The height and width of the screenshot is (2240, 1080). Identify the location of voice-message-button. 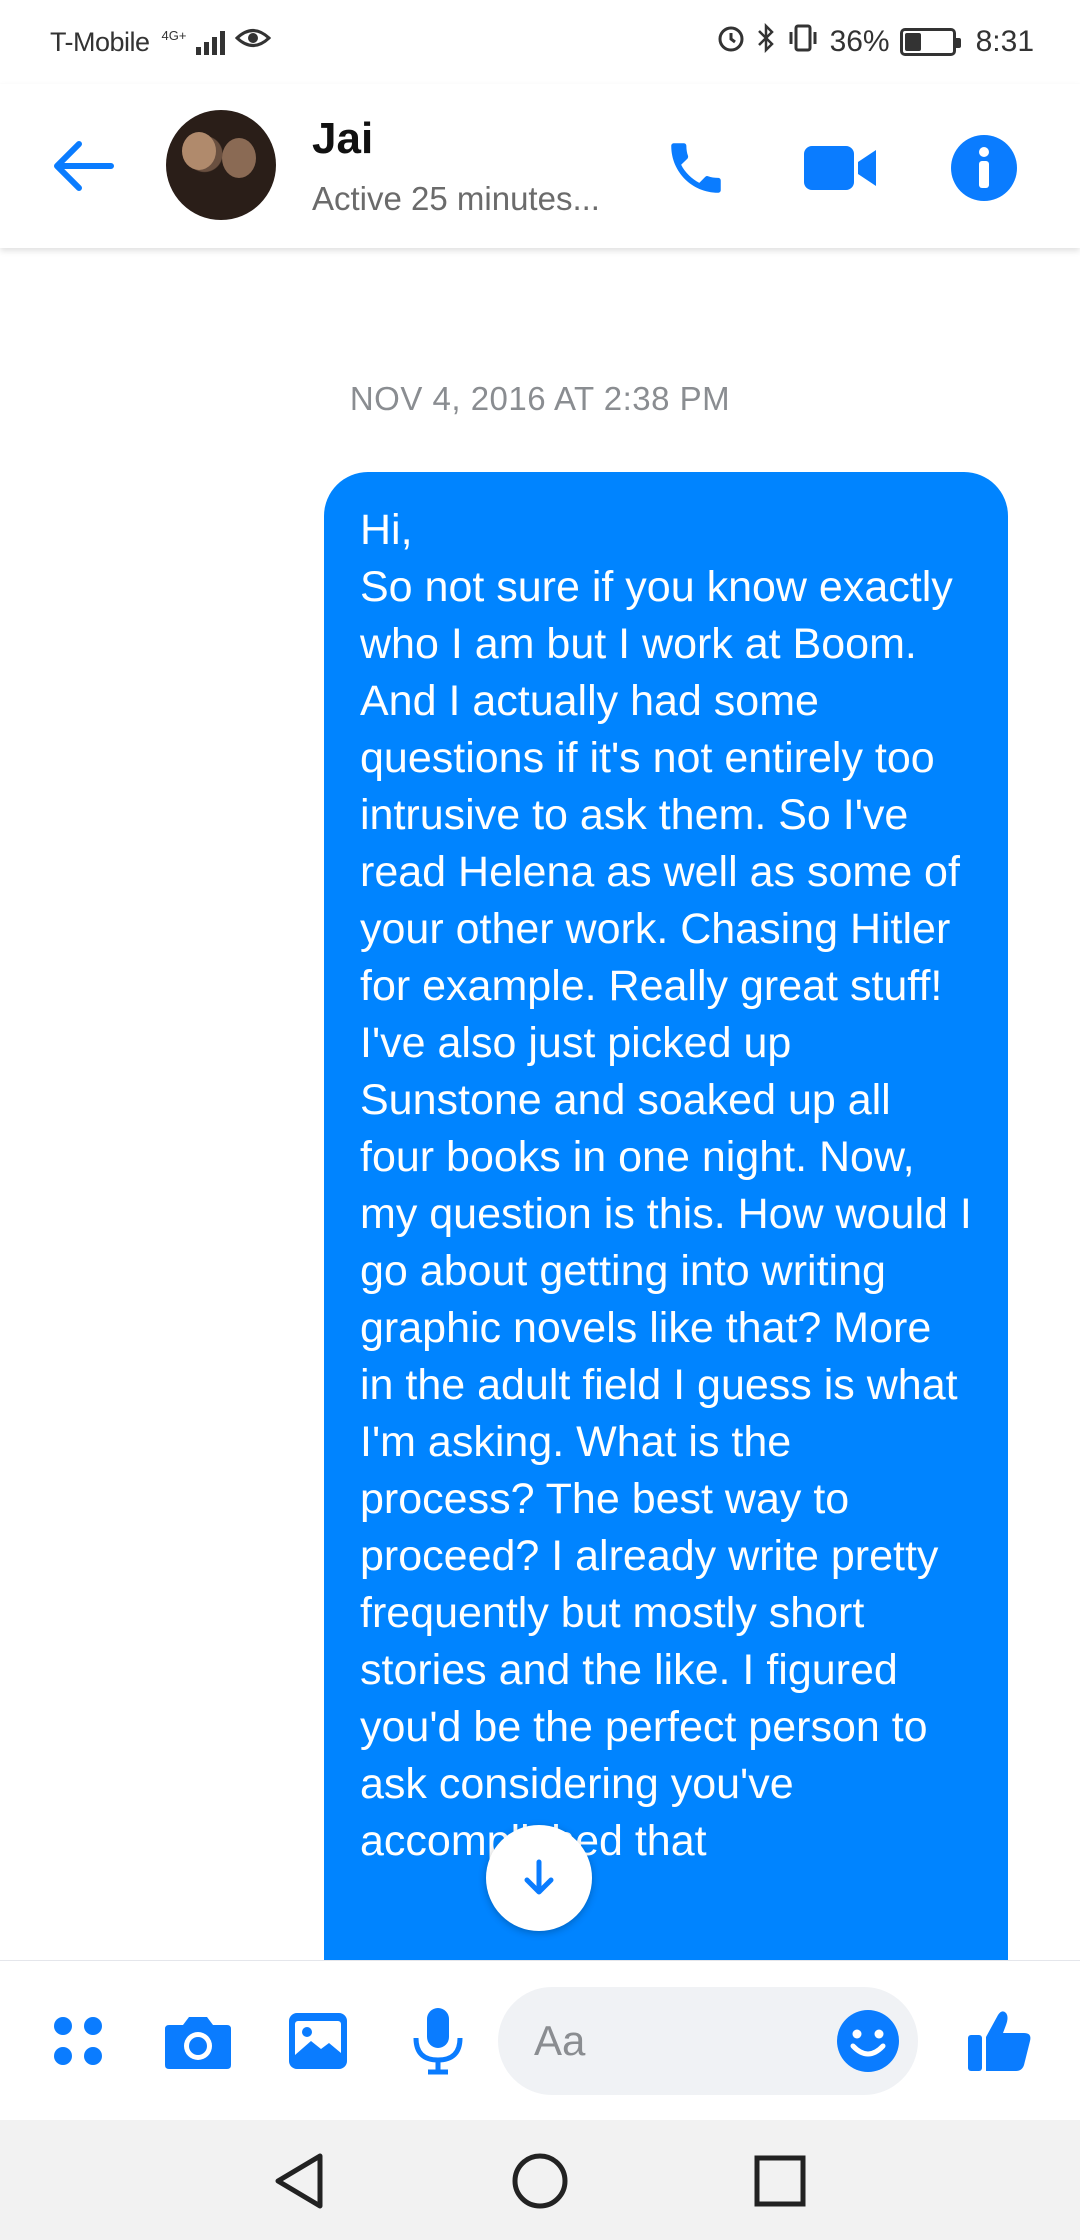
(438, 2041).